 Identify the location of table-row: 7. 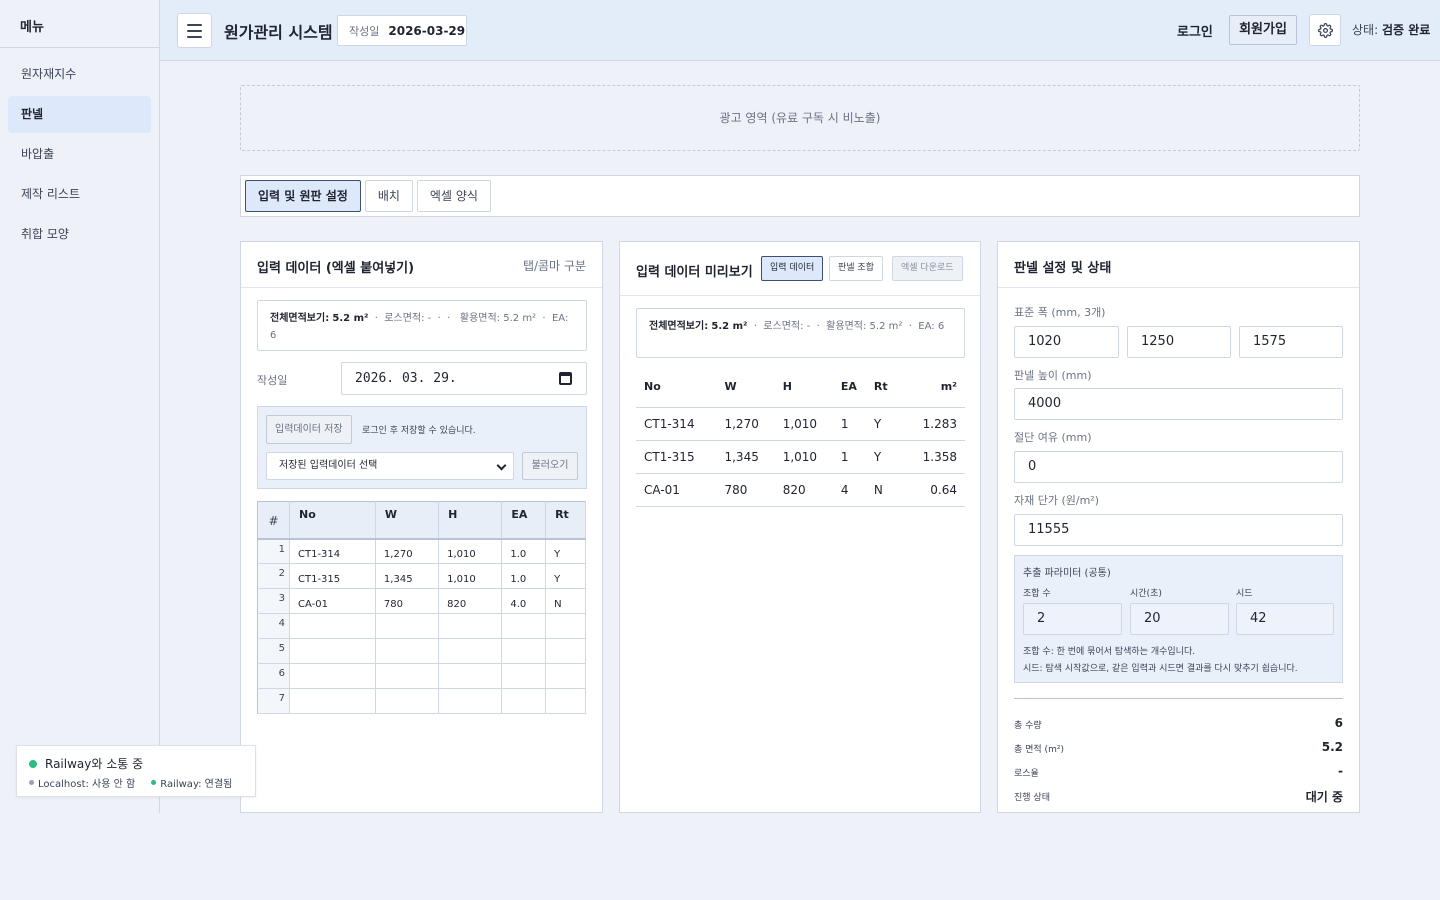
(421, 701).